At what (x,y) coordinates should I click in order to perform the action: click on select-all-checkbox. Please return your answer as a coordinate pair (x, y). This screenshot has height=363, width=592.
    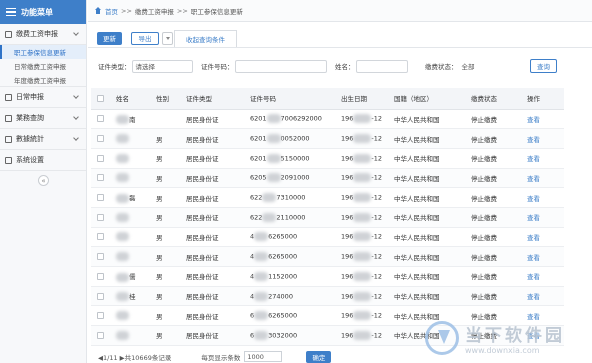
    Looking at the image, I should click on (100, 98).